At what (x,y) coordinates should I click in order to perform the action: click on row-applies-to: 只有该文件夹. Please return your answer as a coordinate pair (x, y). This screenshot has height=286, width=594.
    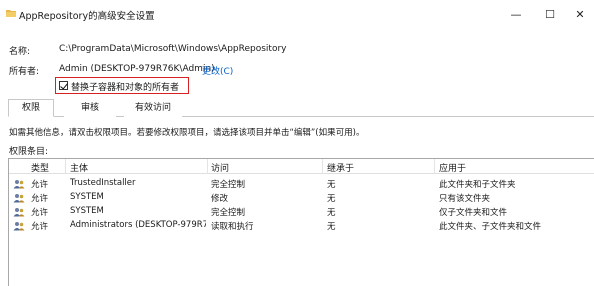
    Looking at the image, I should click on (465, 199).